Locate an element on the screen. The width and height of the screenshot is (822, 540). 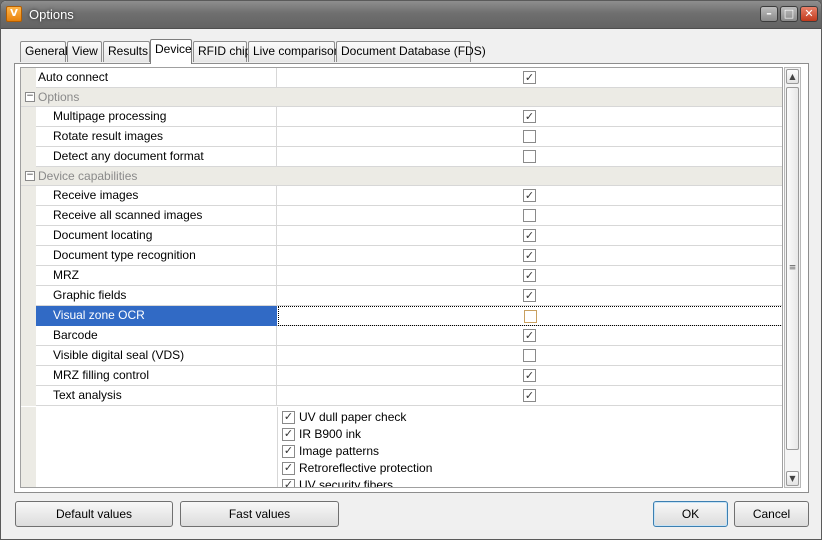
tab-document-database: Document Database (FDS) is located at coordinates (411, 51).